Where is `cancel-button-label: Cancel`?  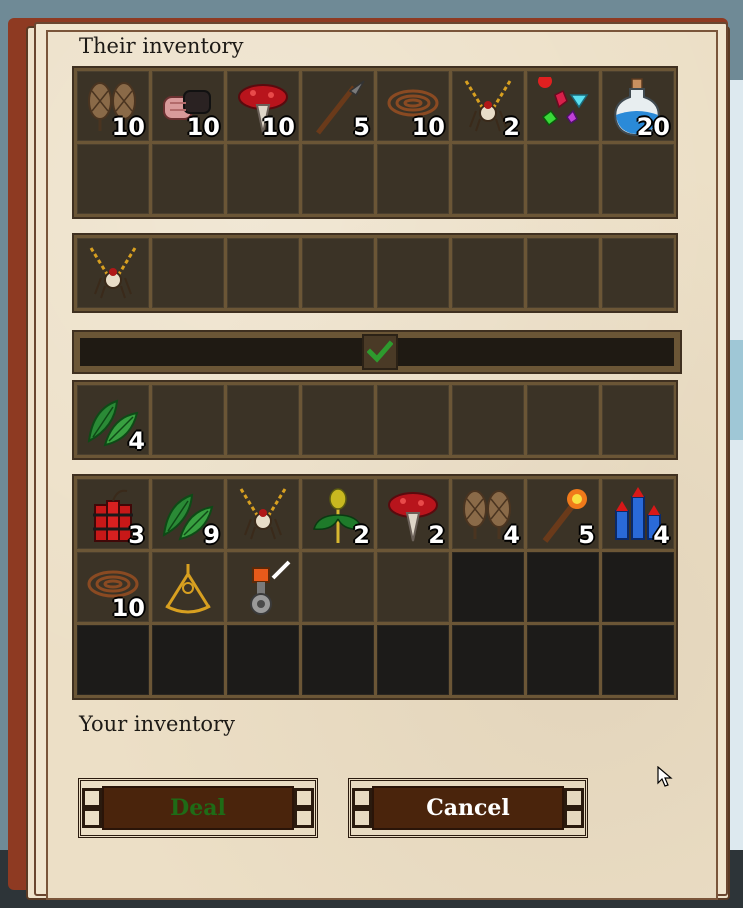
cancel-button-label: Cancel is located at coordinates (468, 808).